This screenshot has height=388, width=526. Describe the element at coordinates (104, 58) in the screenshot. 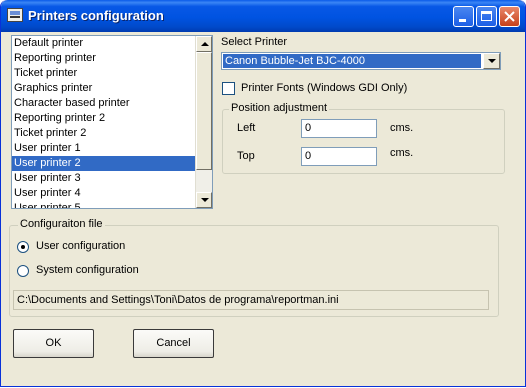

I see `printer-list-item: Reporting printer` at that location.